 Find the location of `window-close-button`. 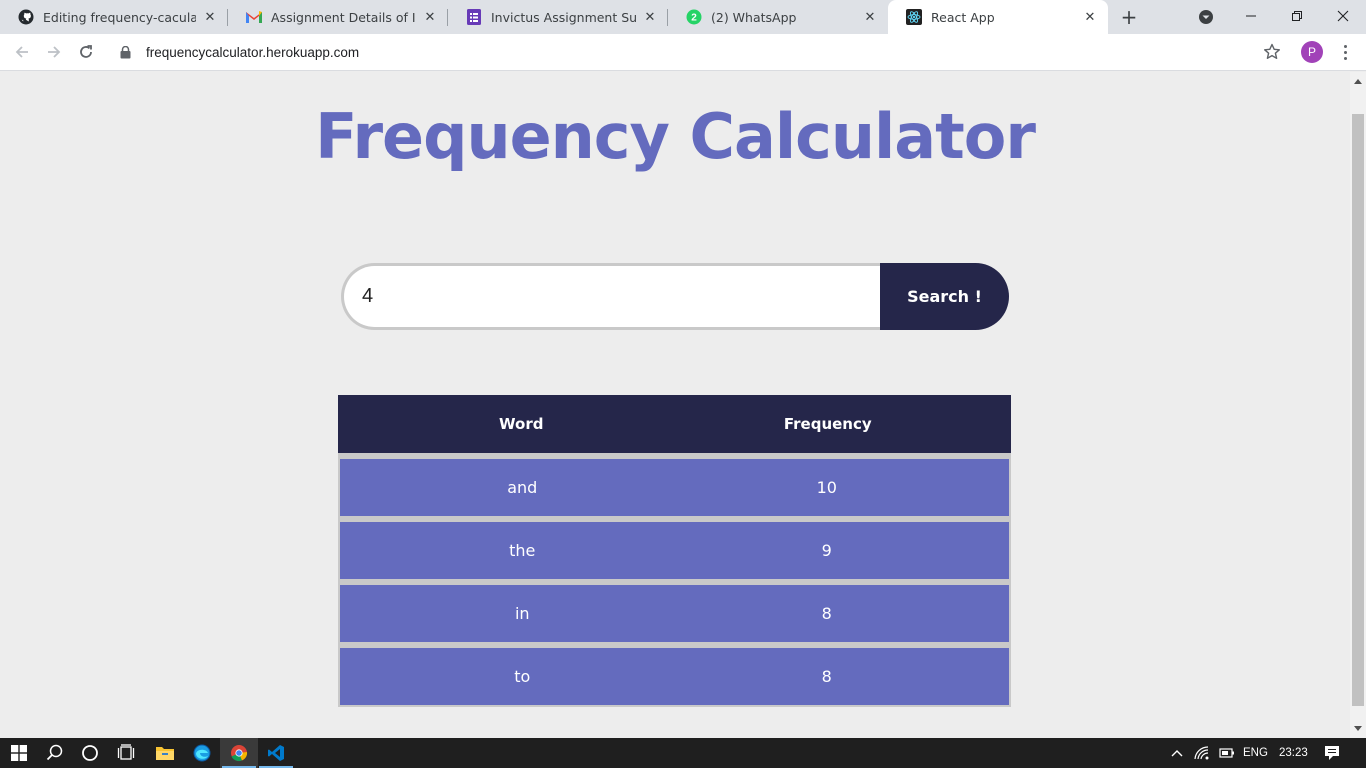

window-close-button is located at coordinates (1343, 16).